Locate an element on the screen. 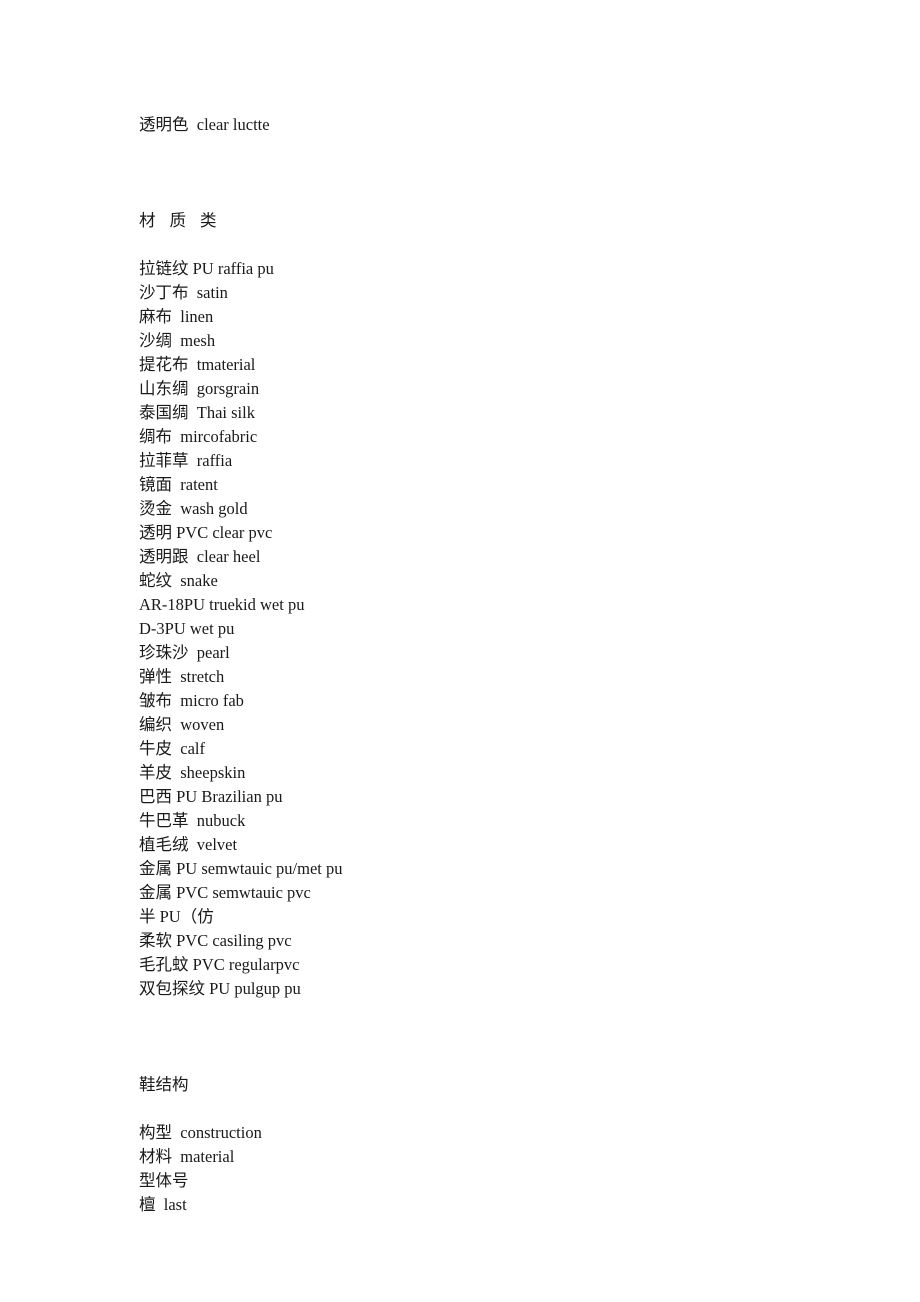 The width and height of the screenshot is (920, 1302). section-heading-materials: 材 质 类 is located at coordinates (180, 220).